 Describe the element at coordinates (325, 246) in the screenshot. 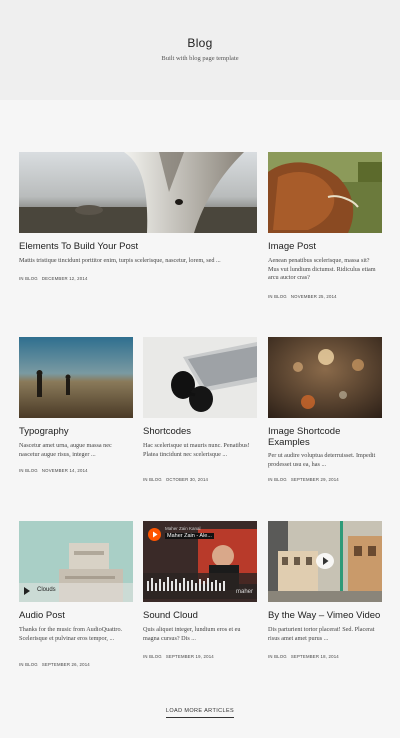

I see `post-title: Image Post` at that location.